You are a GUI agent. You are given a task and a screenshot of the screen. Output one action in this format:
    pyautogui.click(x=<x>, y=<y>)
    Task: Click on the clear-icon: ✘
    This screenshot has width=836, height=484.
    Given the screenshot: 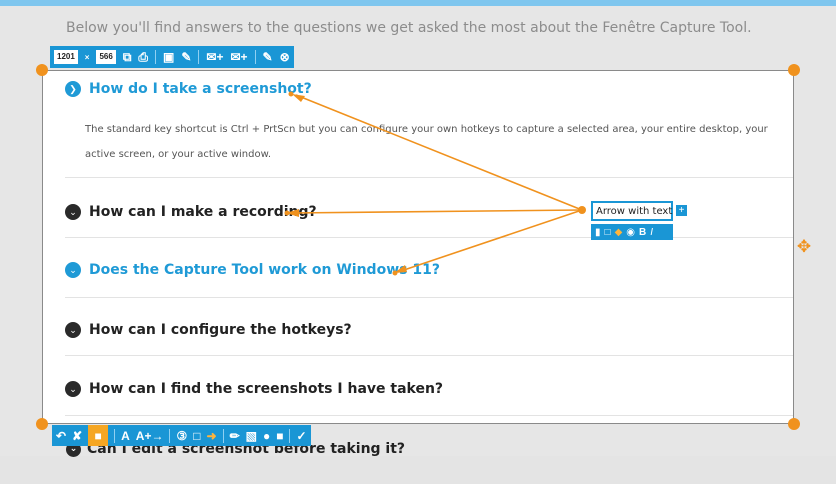 What is the action you would take?
    pyautogui.click(x=77, y=436)
    